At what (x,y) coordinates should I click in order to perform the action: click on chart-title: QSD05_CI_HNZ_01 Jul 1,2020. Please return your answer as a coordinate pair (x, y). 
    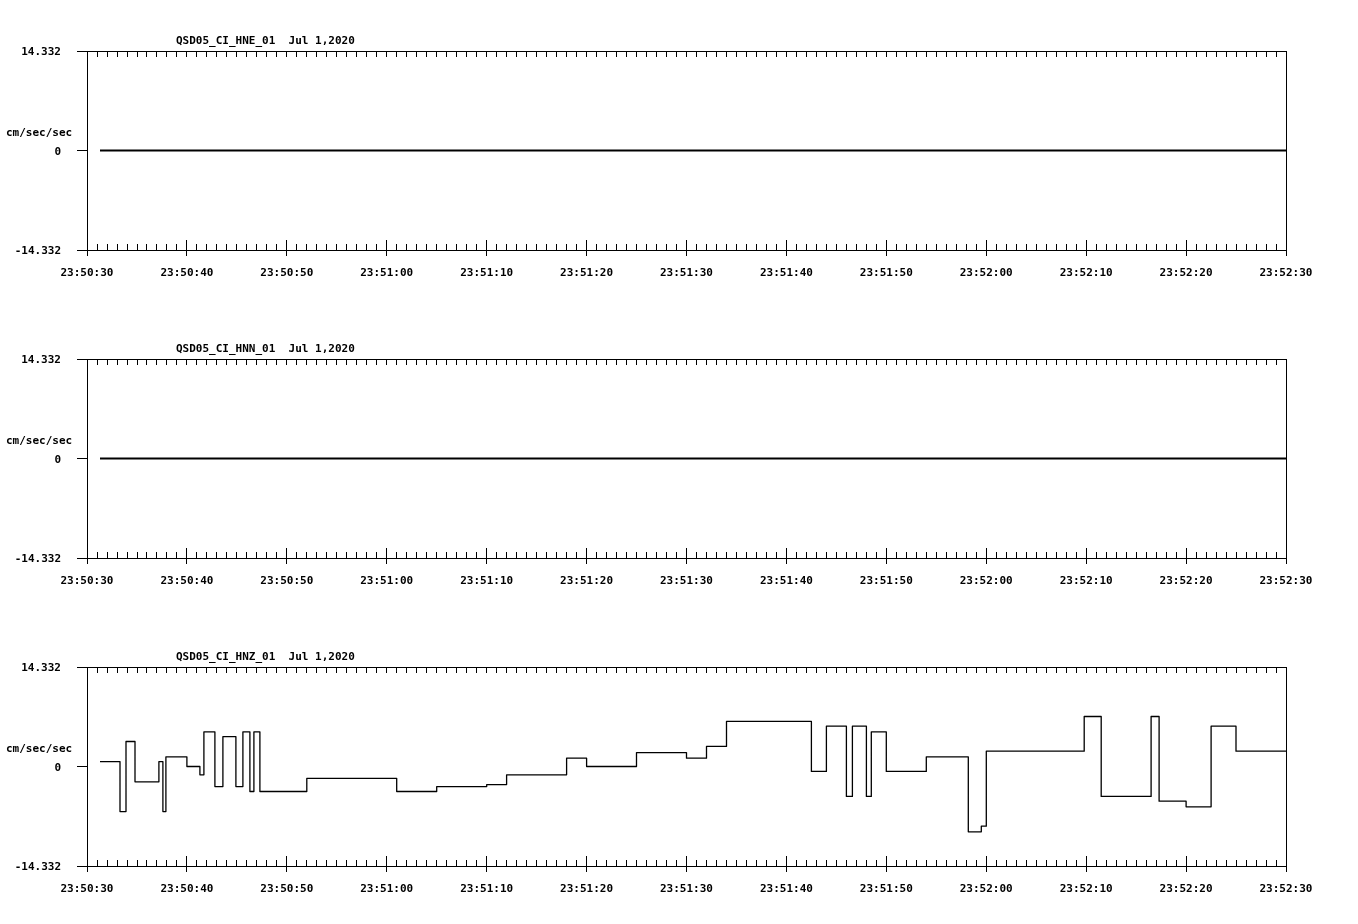
    Looking at the image, I should click on (265, 656).